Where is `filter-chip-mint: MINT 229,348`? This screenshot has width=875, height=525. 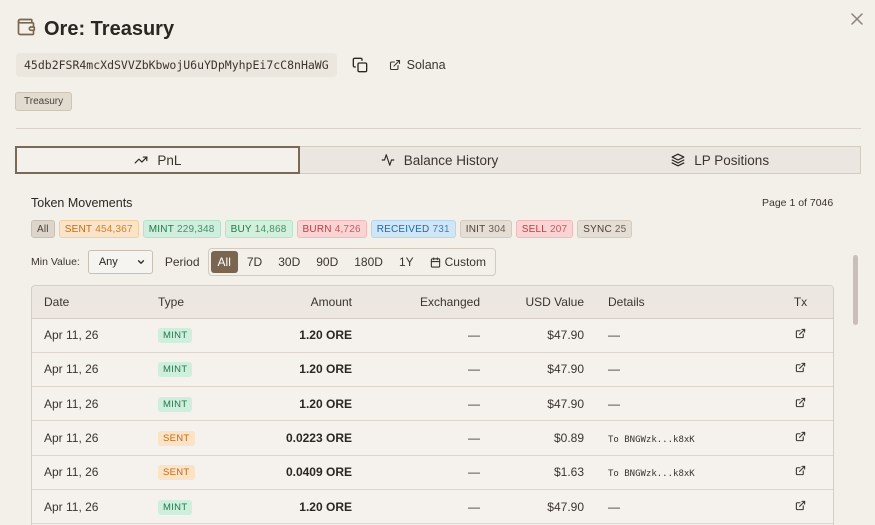
filter-chip-mint: MINT 229,348 is located at coordinates (181, 229).